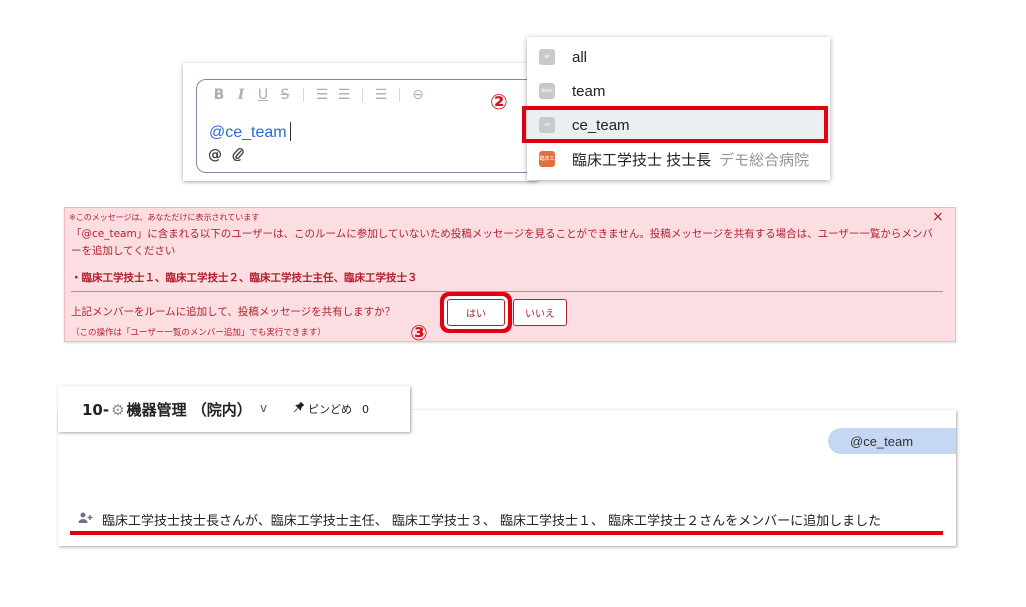  What do you see at coordinates (233, 312) in the screenshot?
I see `notice-question: 上記メンバーをルームに追加して、投稿メッセージを共有しますか？` at bounding box center [233, 312].